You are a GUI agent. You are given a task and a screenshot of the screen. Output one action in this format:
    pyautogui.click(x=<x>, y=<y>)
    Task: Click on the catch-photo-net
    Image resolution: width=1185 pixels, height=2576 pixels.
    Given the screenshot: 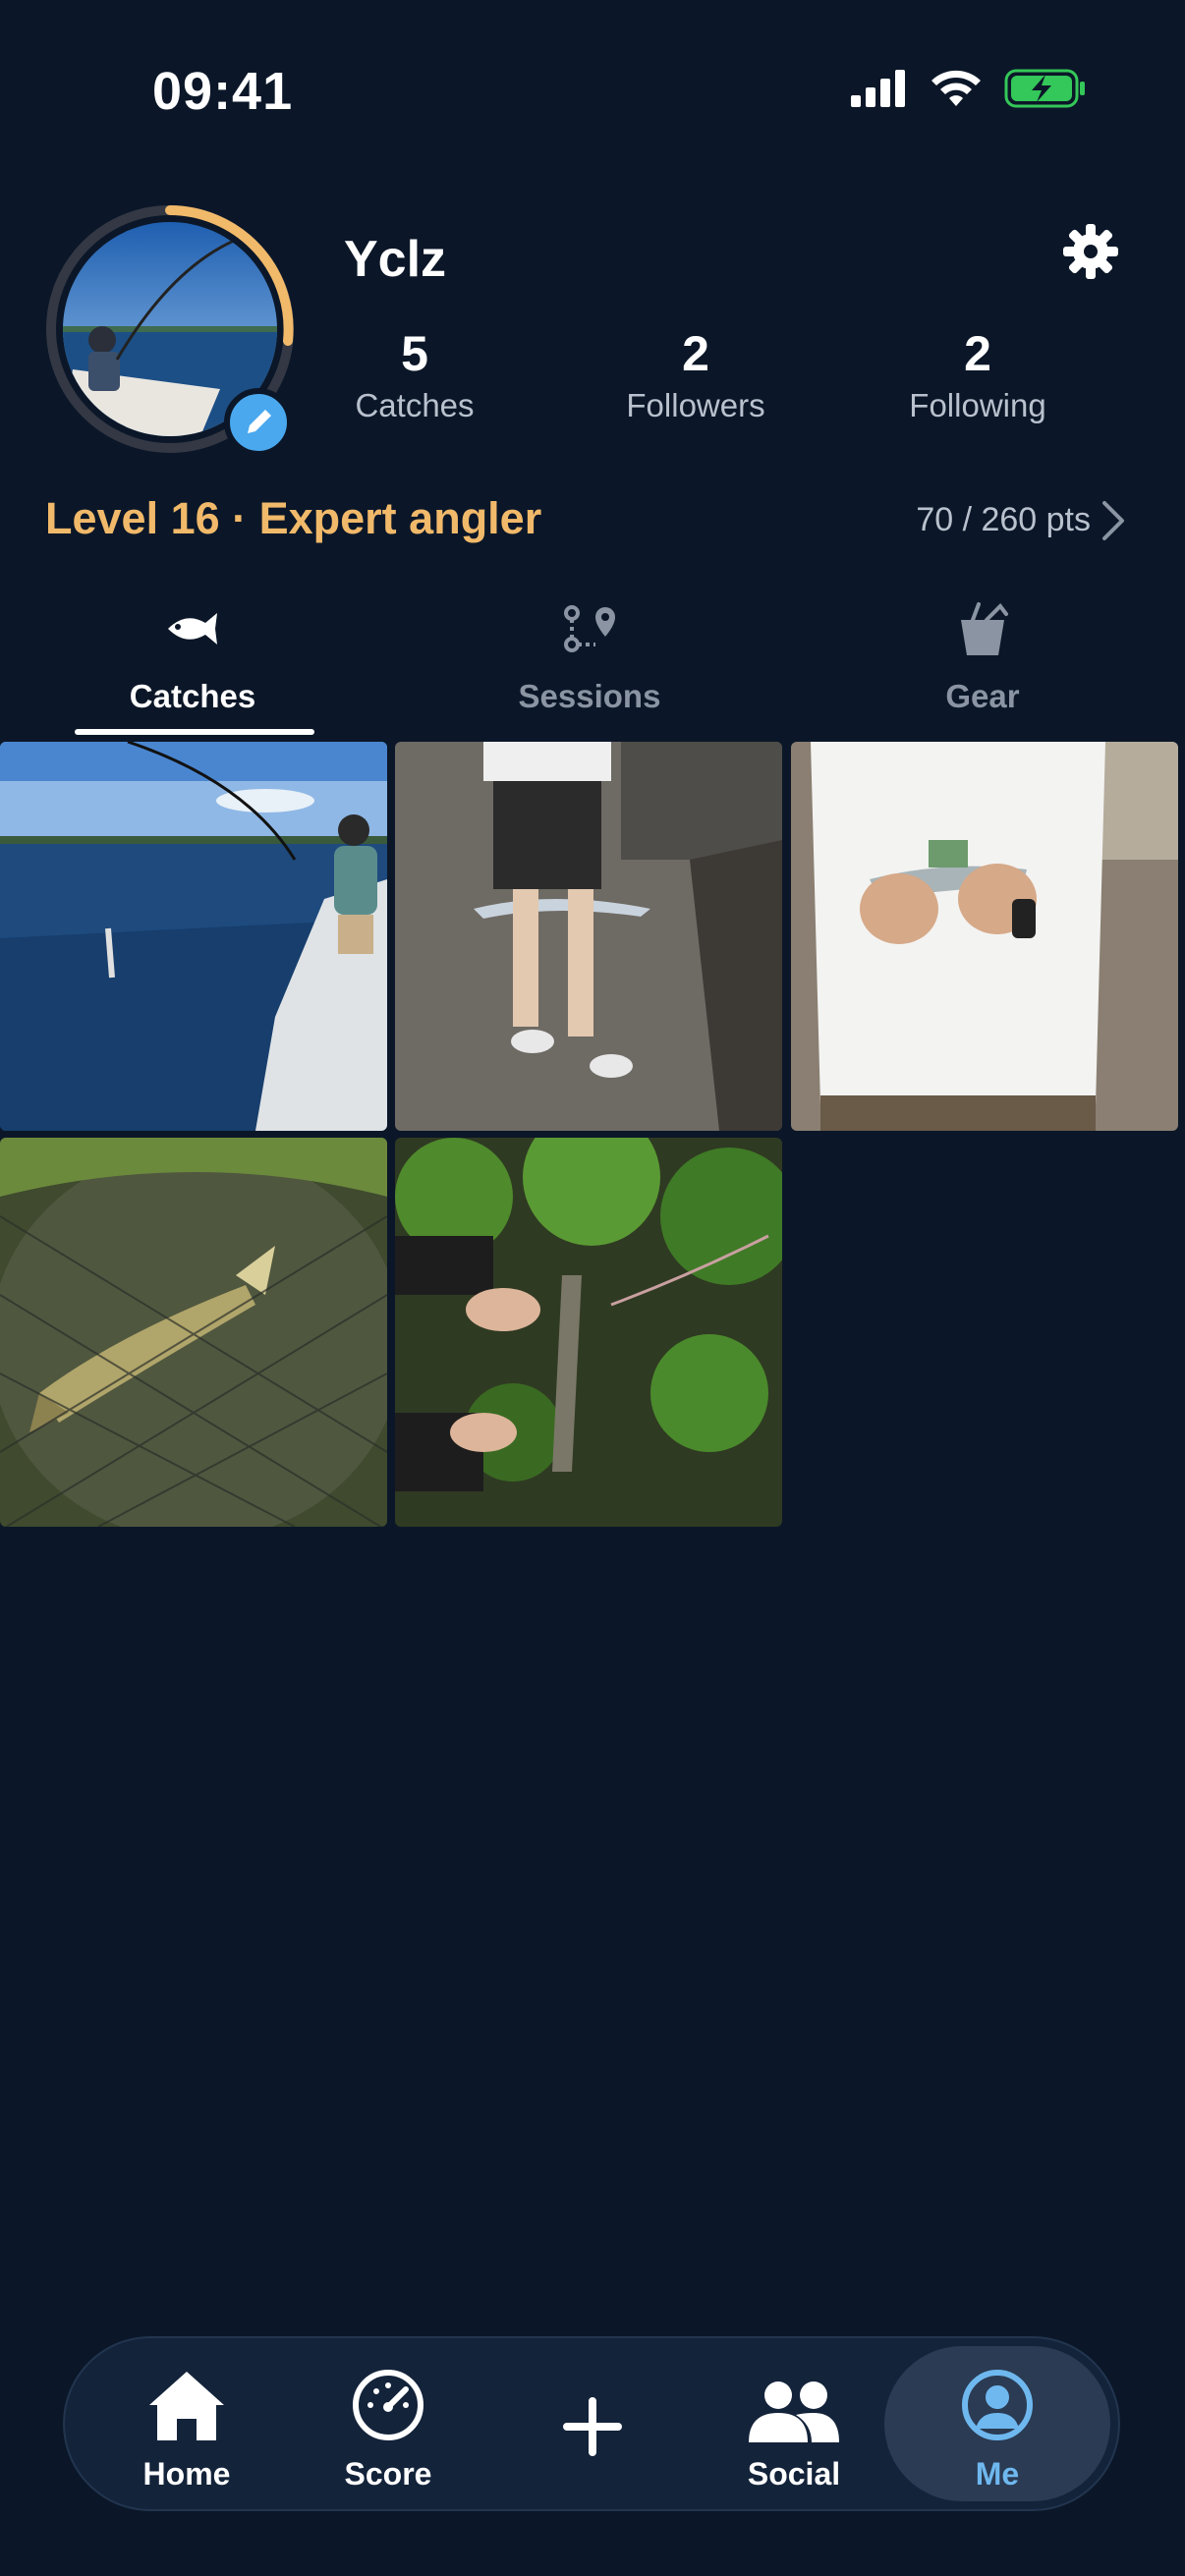 What is the action you would take?
    pyautogui.click(x=194, y=1332)
    